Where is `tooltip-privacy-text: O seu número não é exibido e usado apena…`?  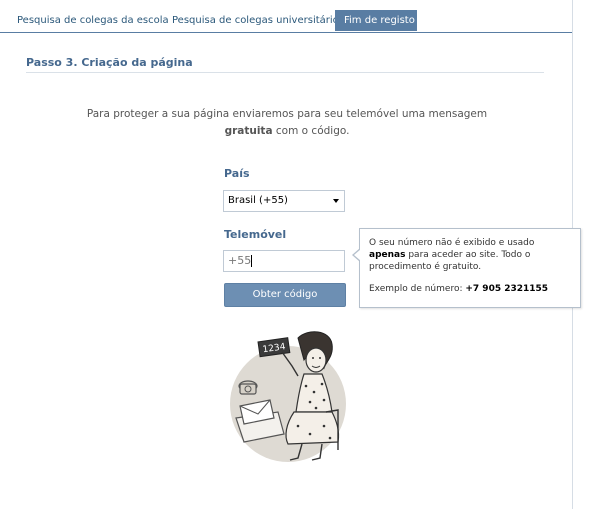 tooltip-privacy-text: O seu número não é exibido e usado apena… is located at coordinates (470, 255).